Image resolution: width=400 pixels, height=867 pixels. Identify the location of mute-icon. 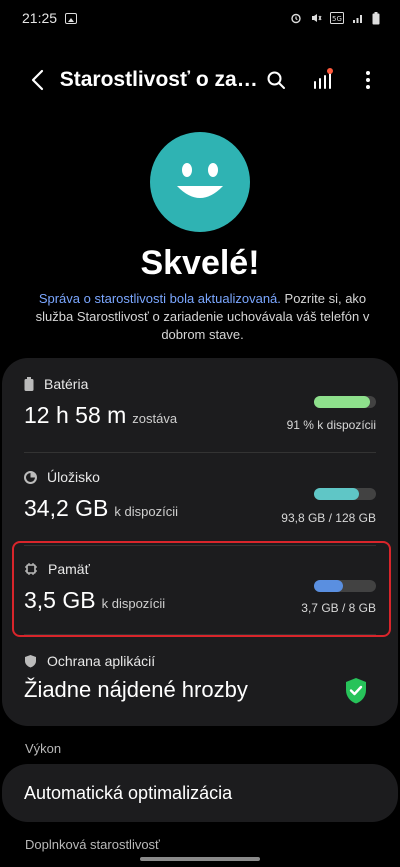
(317, 18).